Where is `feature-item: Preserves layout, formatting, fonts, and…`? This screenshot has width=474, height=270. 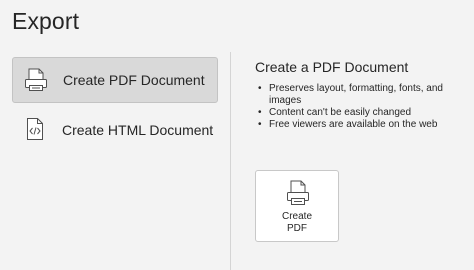 feature-item: Preserves layout, formatting, fonts, and… is located at coordinates (357, 95).